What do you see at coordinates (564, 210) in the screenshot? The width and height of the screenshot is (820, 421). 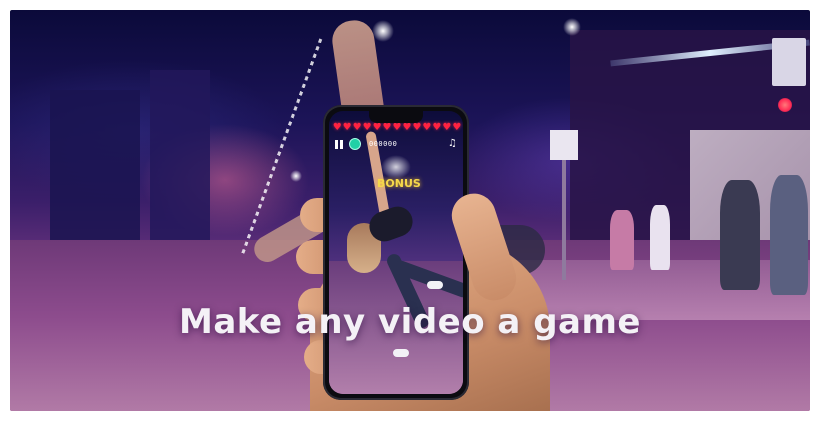 I see `sign-pole` at bounding box center [564, 210].